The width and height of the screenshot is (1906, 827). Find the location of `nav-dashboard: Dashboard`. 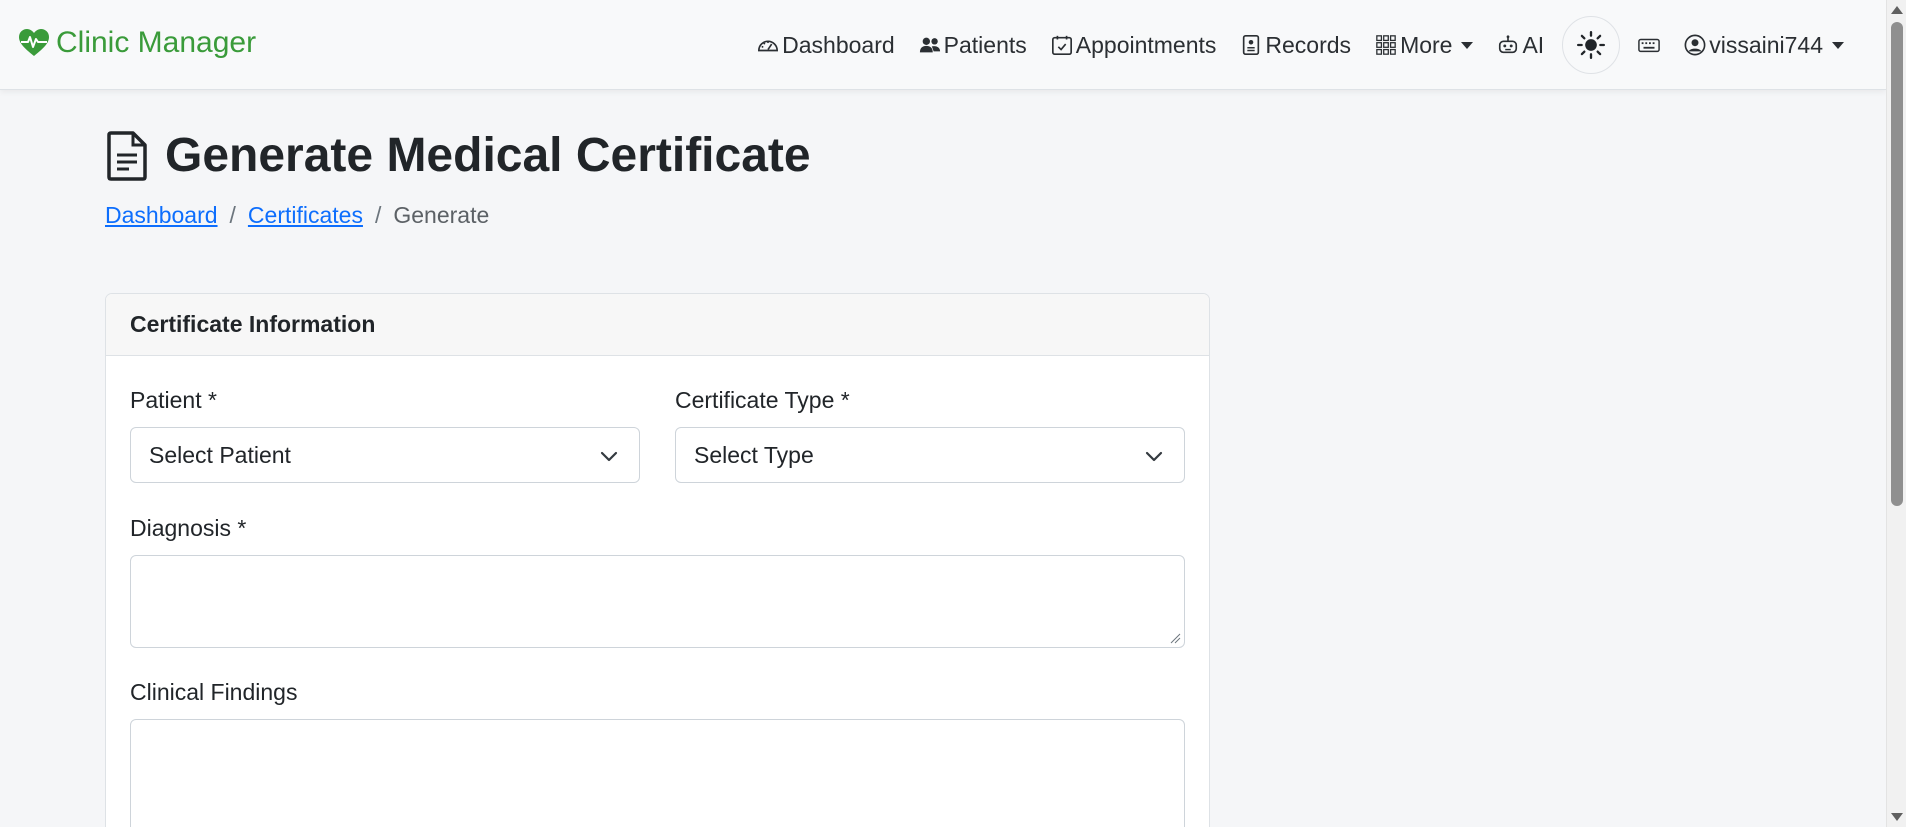

nav-dashboard: Dashboard is located at coordinates (826, 45).